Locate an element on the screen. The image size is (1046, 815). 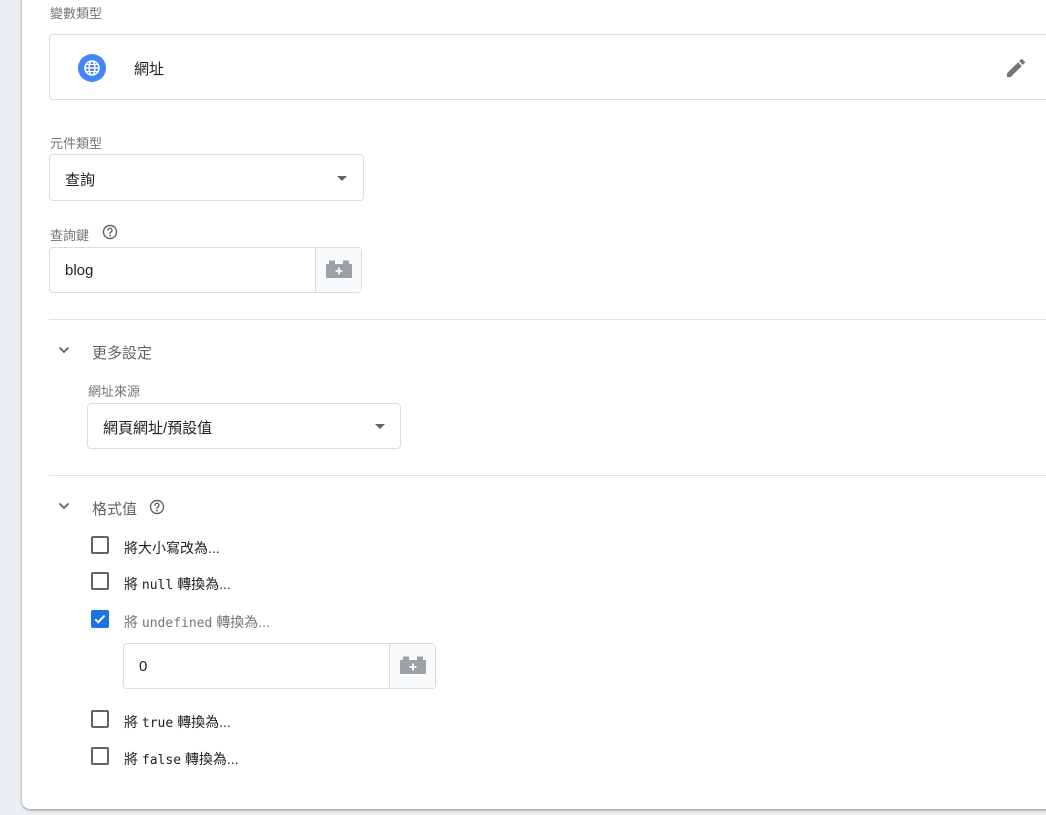
query-key-field: blog is located at coordinates (205, 270).